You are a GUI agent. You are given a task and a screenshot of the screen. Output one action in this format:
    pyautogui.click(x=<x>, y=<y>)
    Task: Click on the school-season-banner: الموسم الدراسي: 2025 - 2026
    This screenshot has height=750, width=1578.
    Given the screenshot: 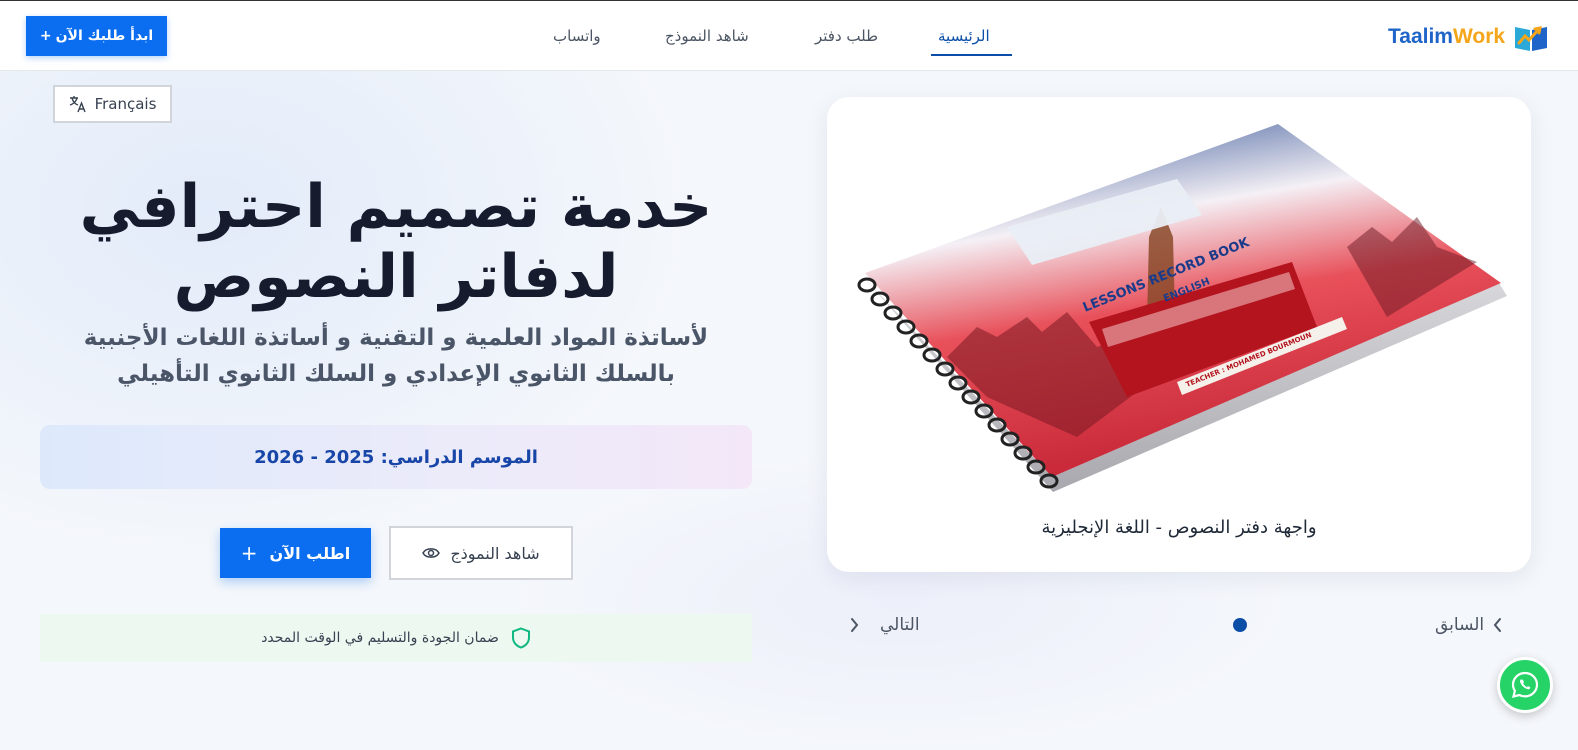 What is the action you would take?
    pyautogui.click(x=396, y=457)
    